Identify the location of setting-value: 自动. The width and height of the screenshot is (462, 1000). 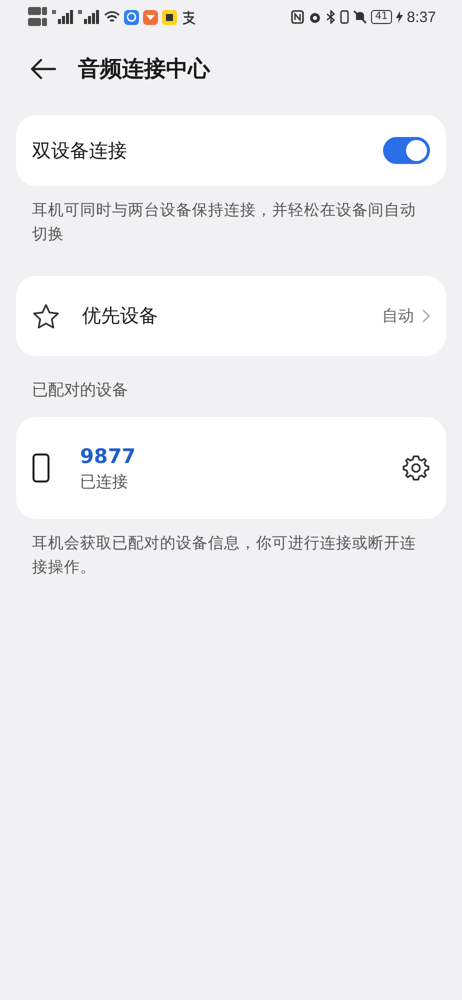
(398, 316).